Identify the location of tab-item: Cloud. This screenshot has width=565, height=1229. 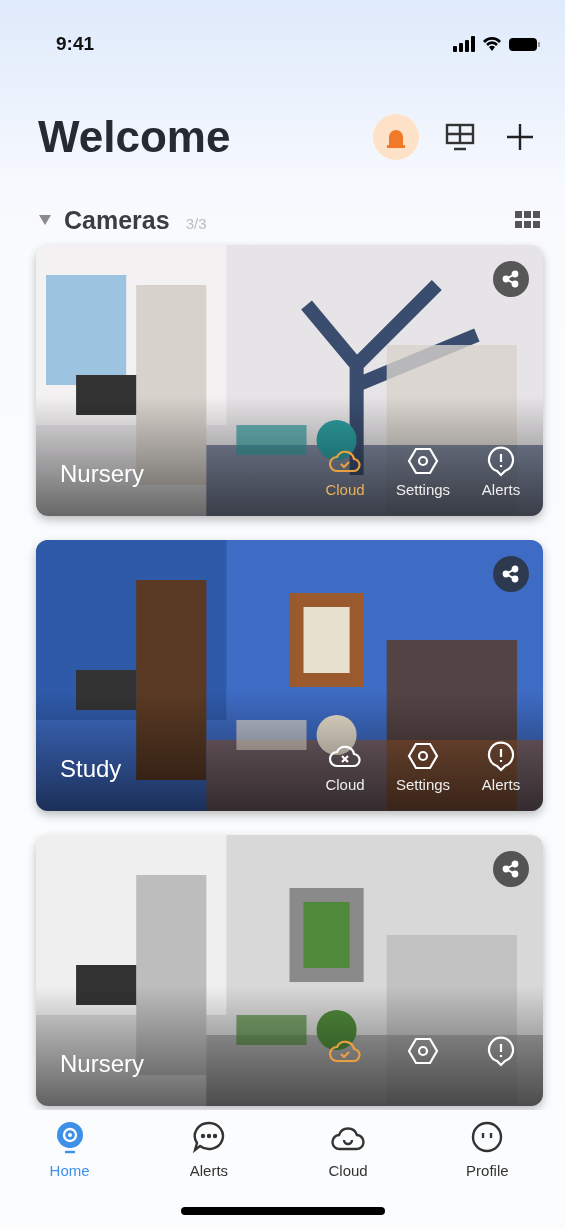
(348, 1149).